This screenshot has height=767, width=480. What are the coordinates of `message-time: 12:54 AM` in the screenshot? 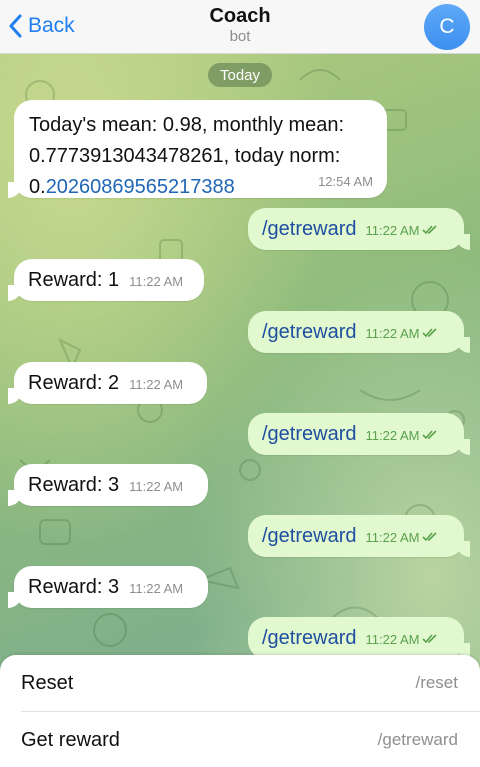 It's located at (345, 181).